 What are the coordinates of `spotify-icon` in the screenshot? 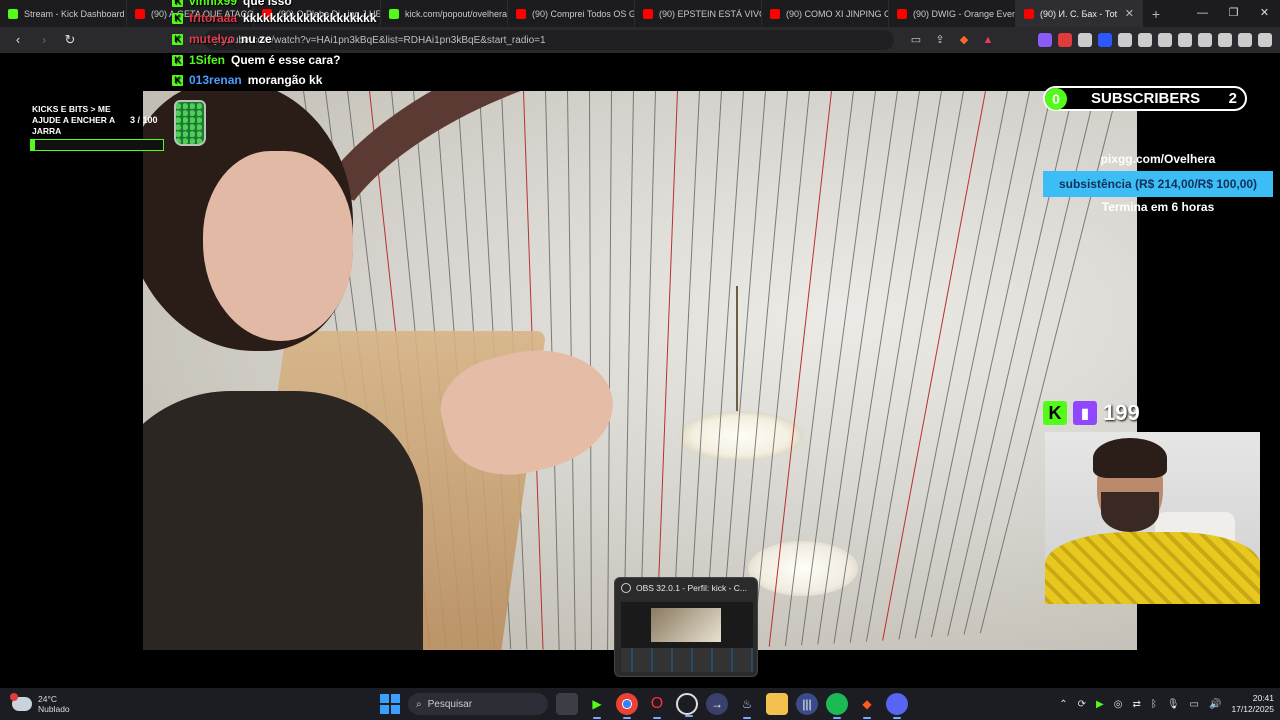 It's located at (837, 706).